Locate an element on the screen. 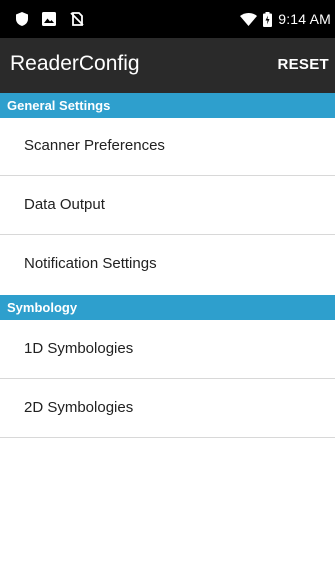 The width and height of the screenshot is (335, 562). wifi-icon is located at coordinates (249, 19).